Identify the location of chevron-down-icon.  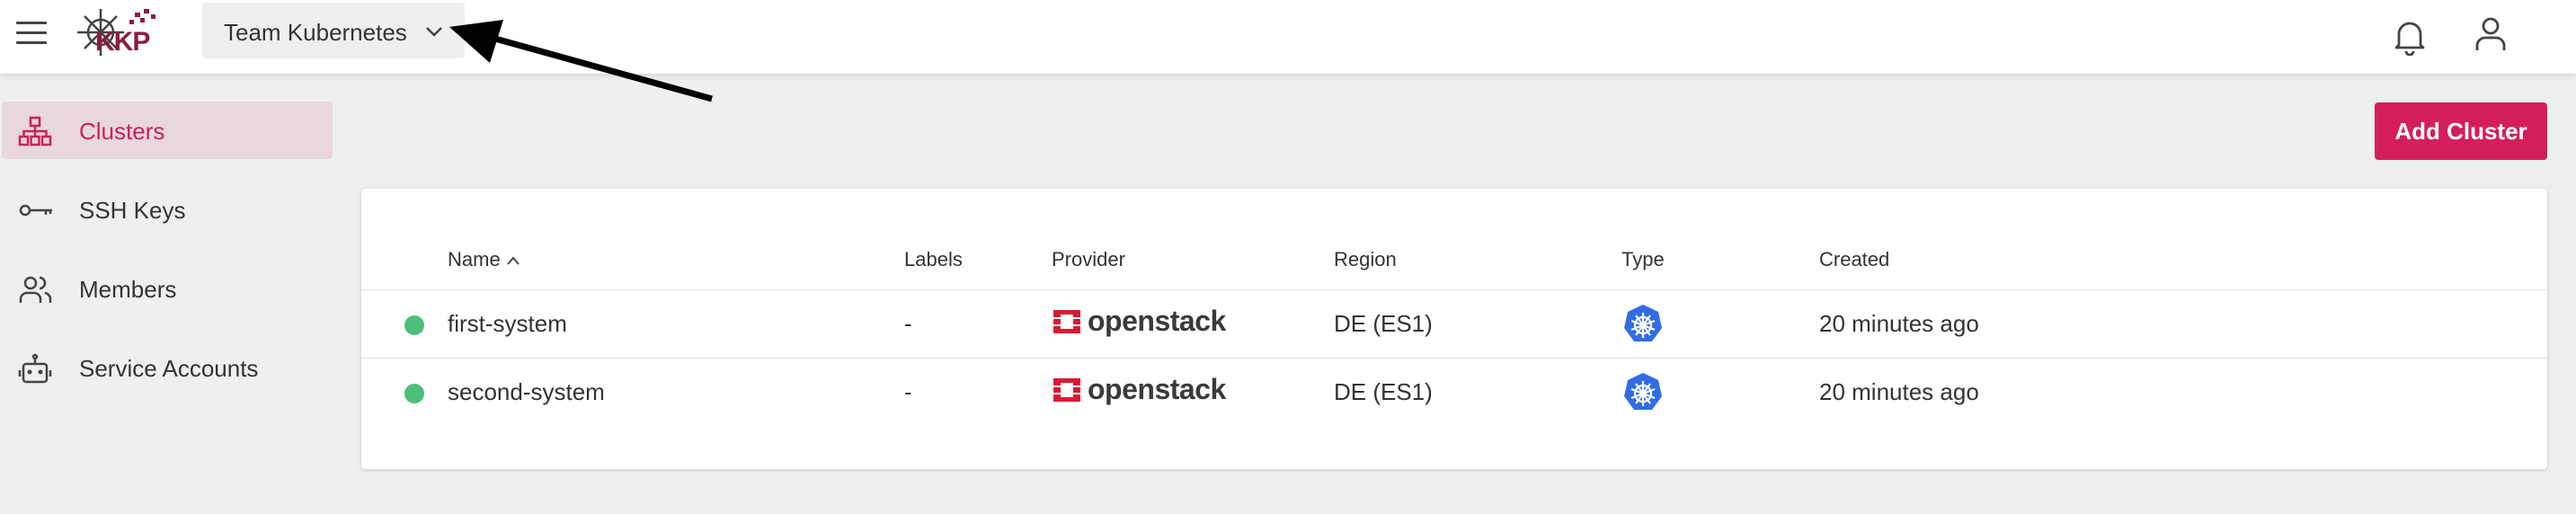
(434, 32).